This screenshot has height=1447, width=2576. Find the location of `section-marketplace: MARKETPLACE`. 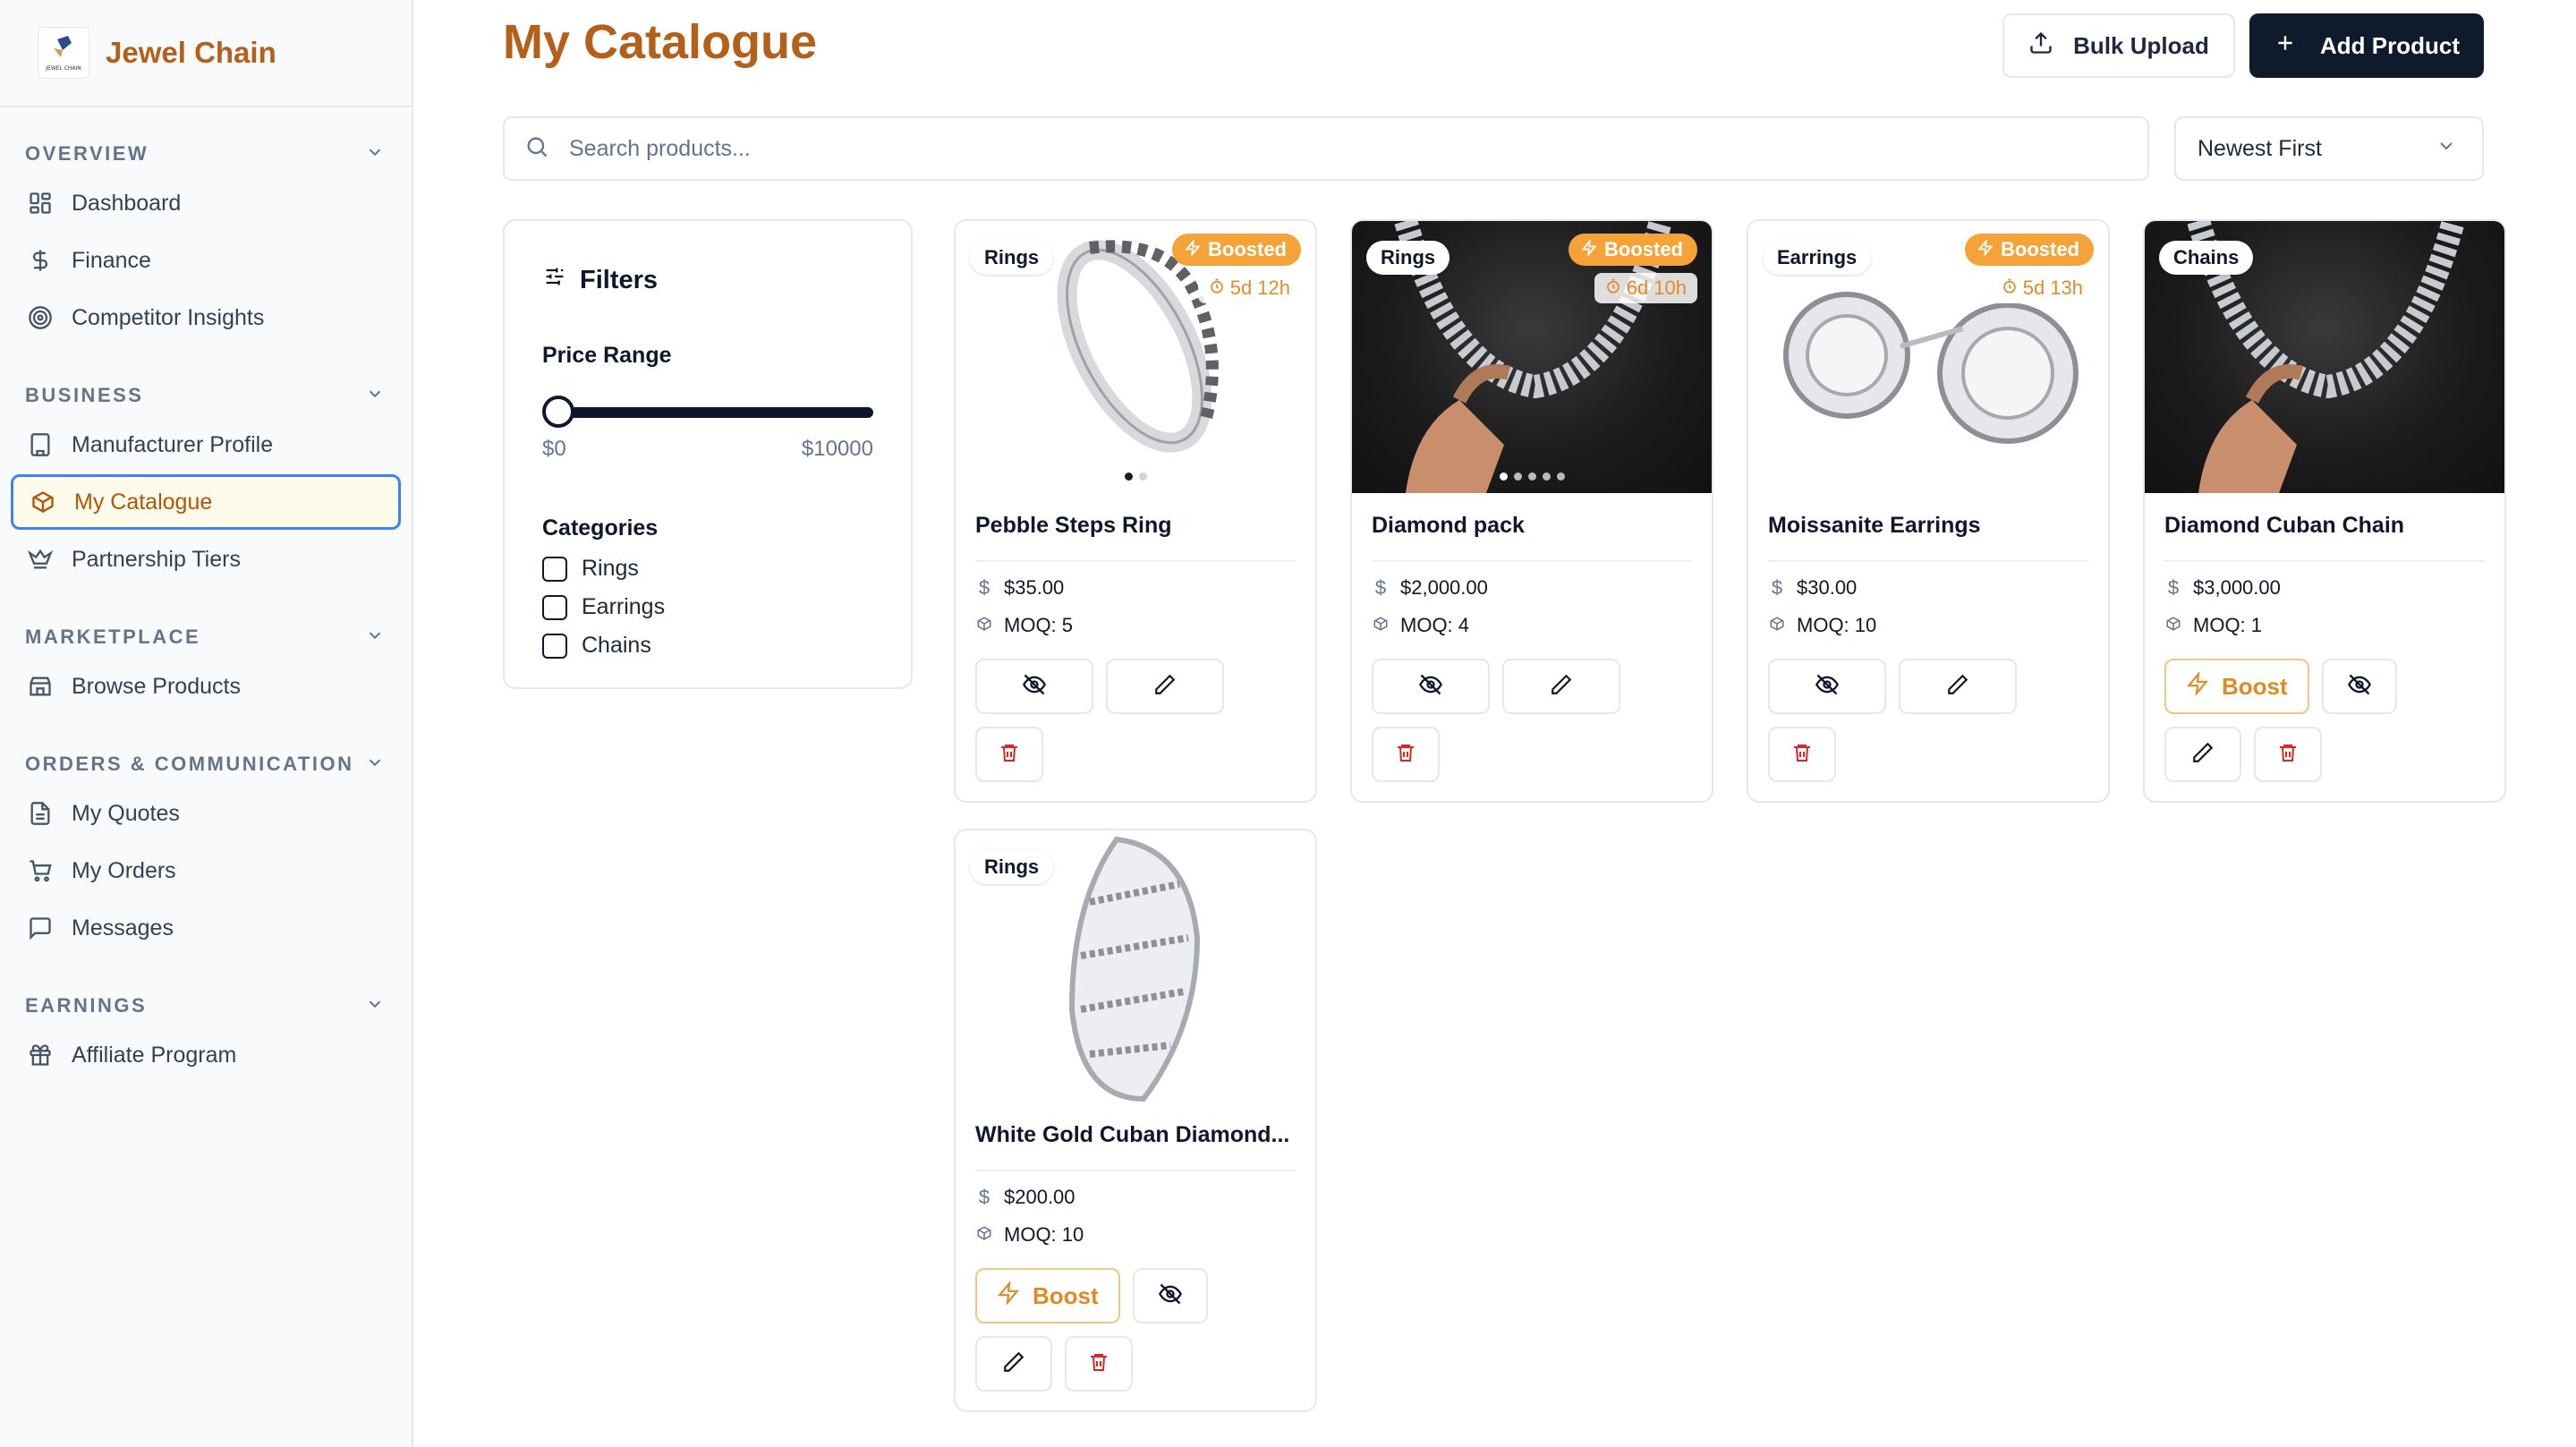

section-marketplace: MARKETPLACE is located at coordinates (206, 637).